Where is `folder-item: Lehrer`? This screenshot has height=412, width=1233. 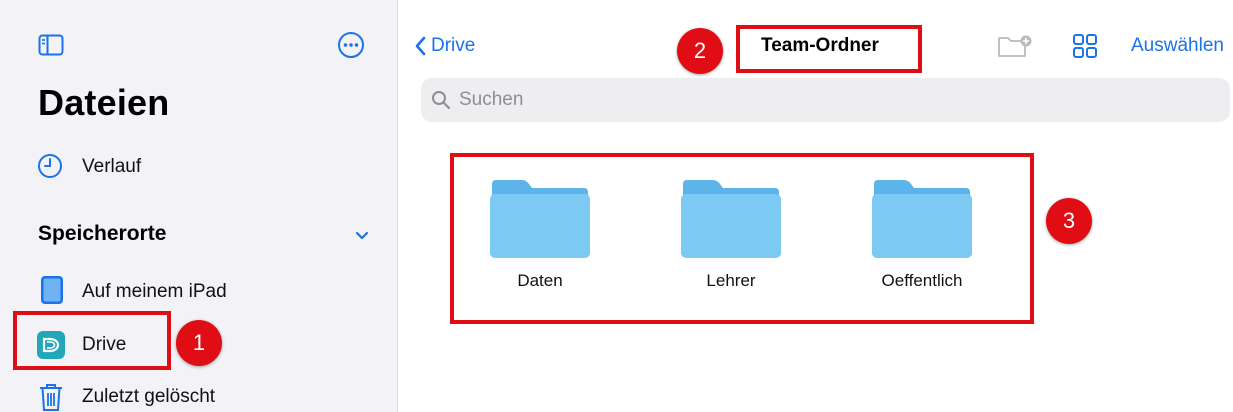 folder-item: Lehrer is located at coordinates (731, 234).